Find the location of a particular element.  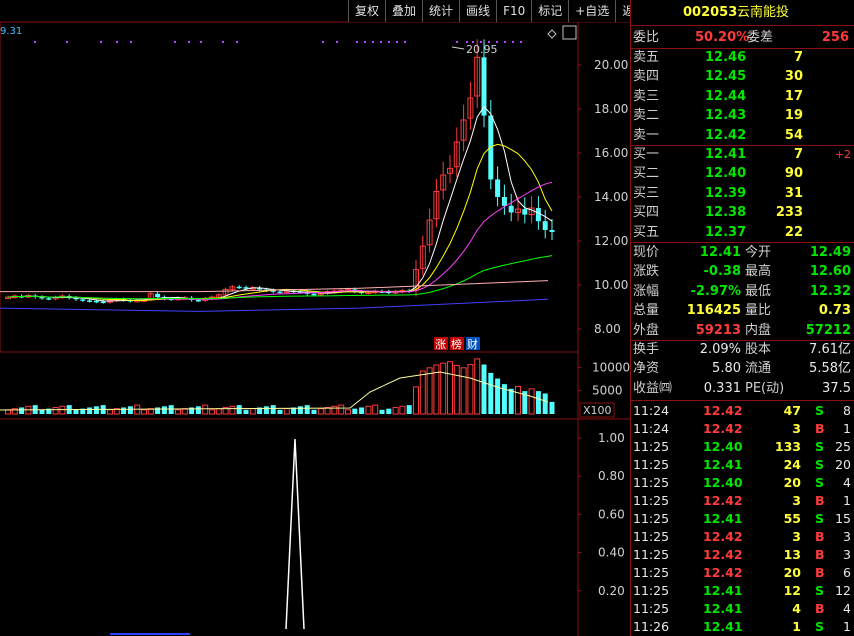

price-tick-label: 14.00 is located at coordinates (611, 197).